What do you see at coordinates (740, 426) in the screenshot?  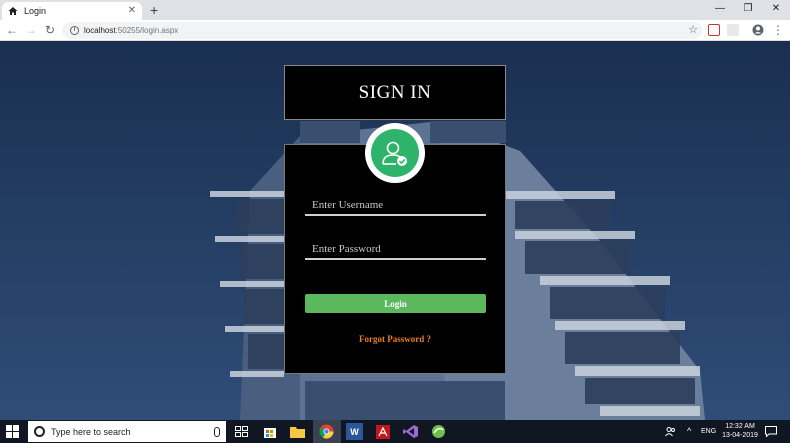 I see `clock-time: 12:32 AM` at bounding box center [740, 426].